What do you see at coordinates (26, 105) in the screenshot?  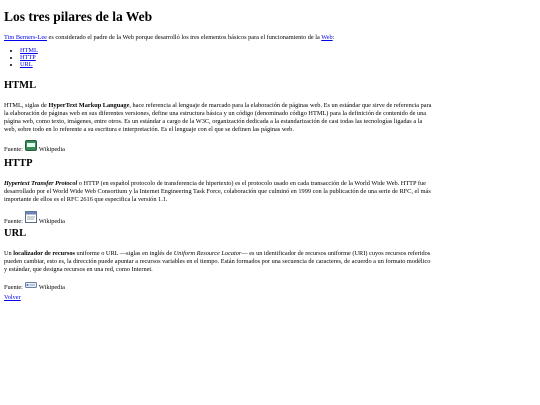 I see `body-pre: HTML, siglas de` at bounding box center [26, 105].